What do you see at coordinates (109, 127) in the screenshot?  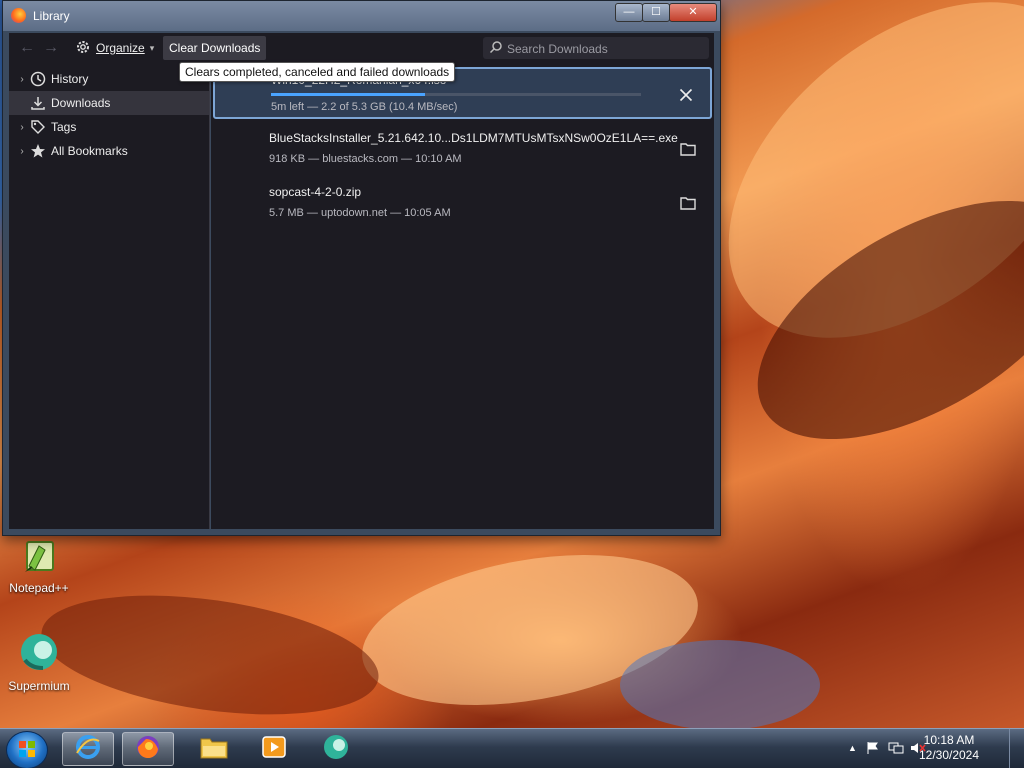 I see `sidebar-item-tags: › Tags` at bounding box center [109, 127].